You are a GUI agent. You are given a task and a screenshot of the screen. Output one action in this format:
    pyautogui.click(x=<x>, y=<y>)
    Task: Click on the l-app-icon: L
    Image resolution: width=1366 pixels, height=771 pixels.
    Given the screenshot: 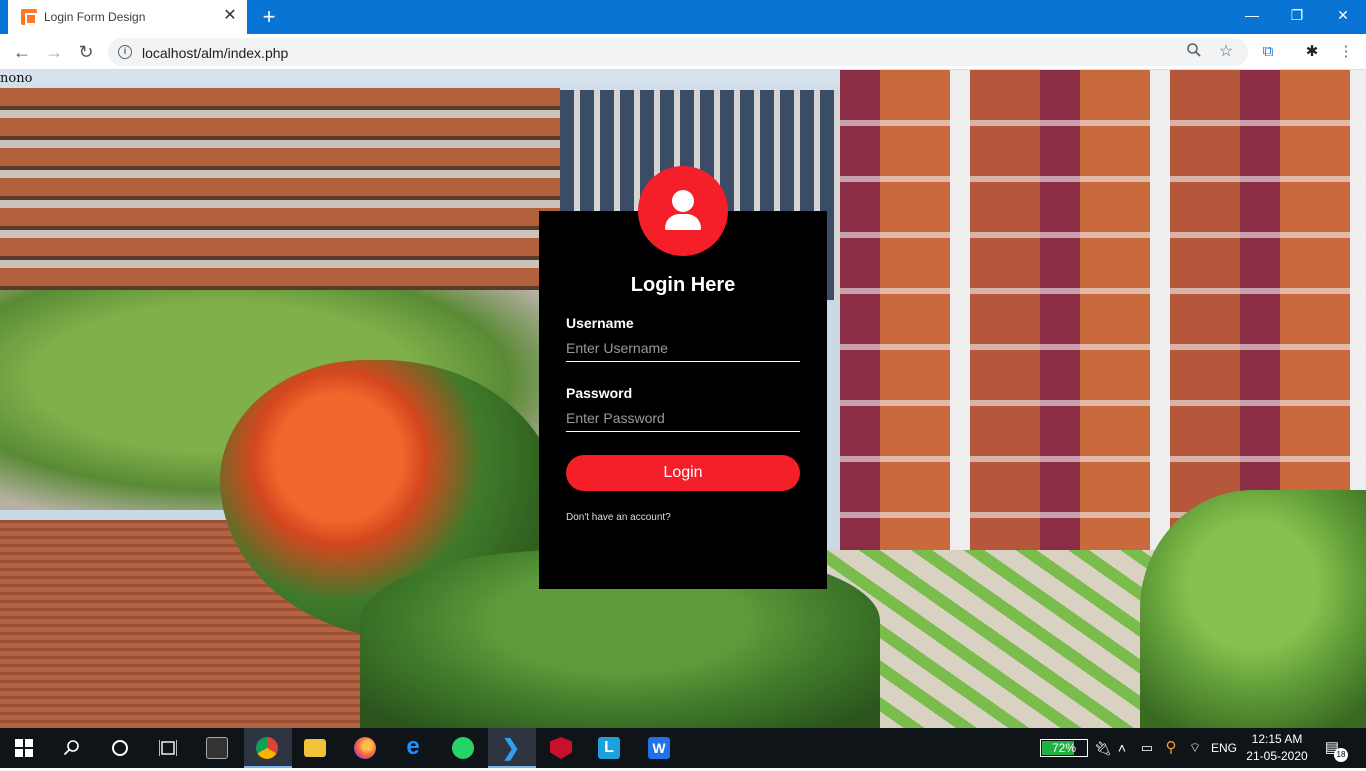 What is the action you would take?
    pyautogui.click(x=610, y=748)
    